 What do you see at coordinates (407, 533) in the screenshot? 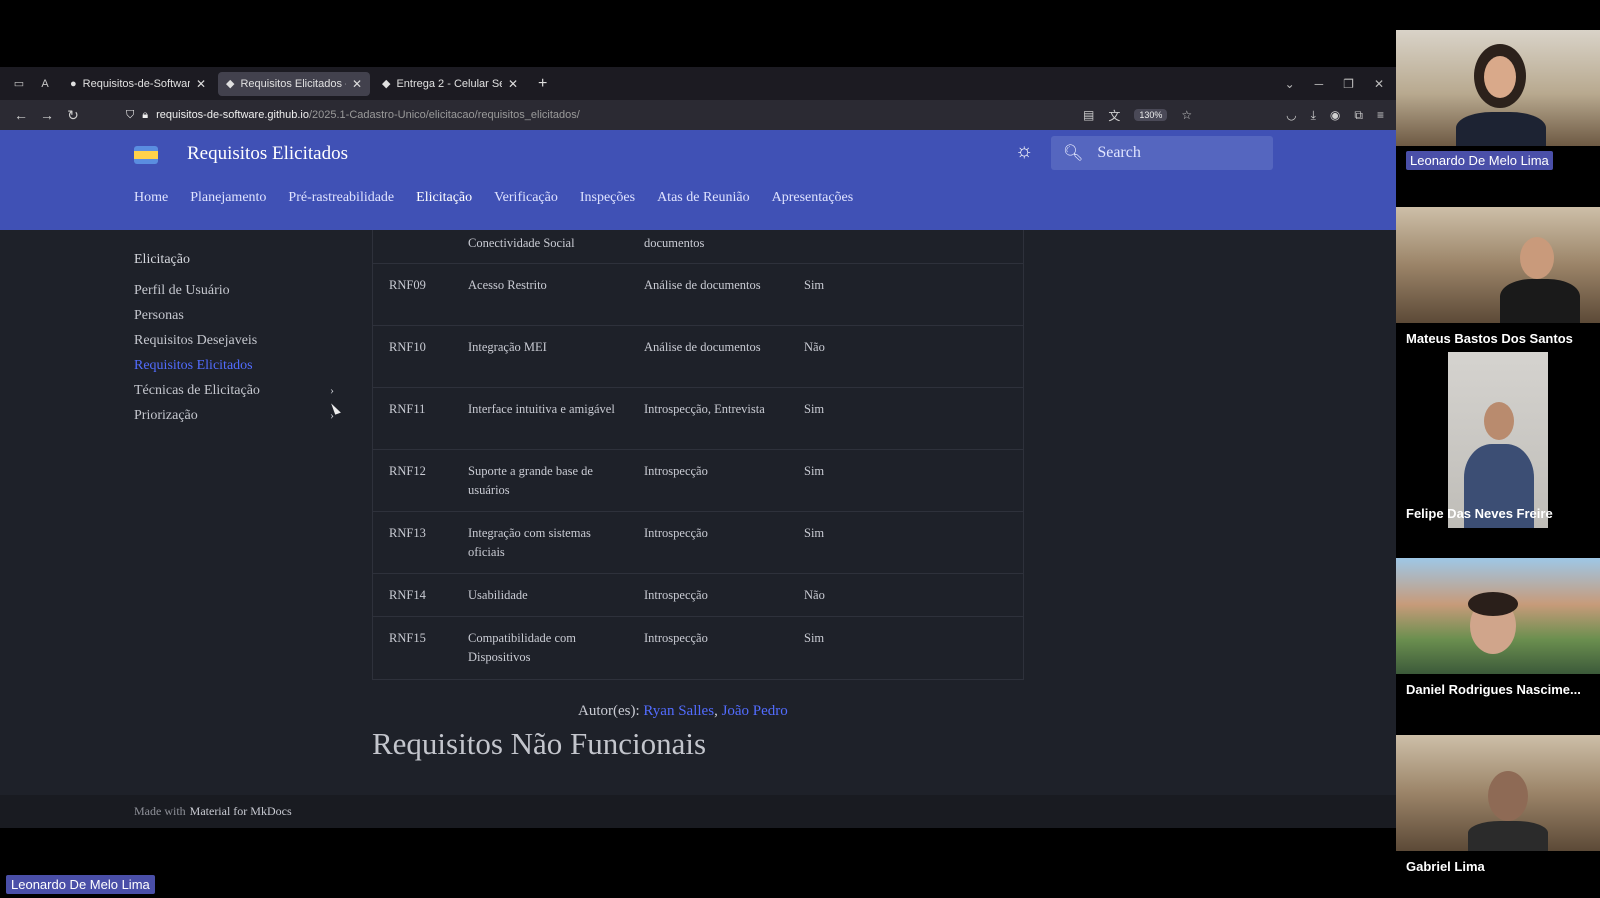
I see `table-cell-id: RNF13` at bounding box center [407, 533].